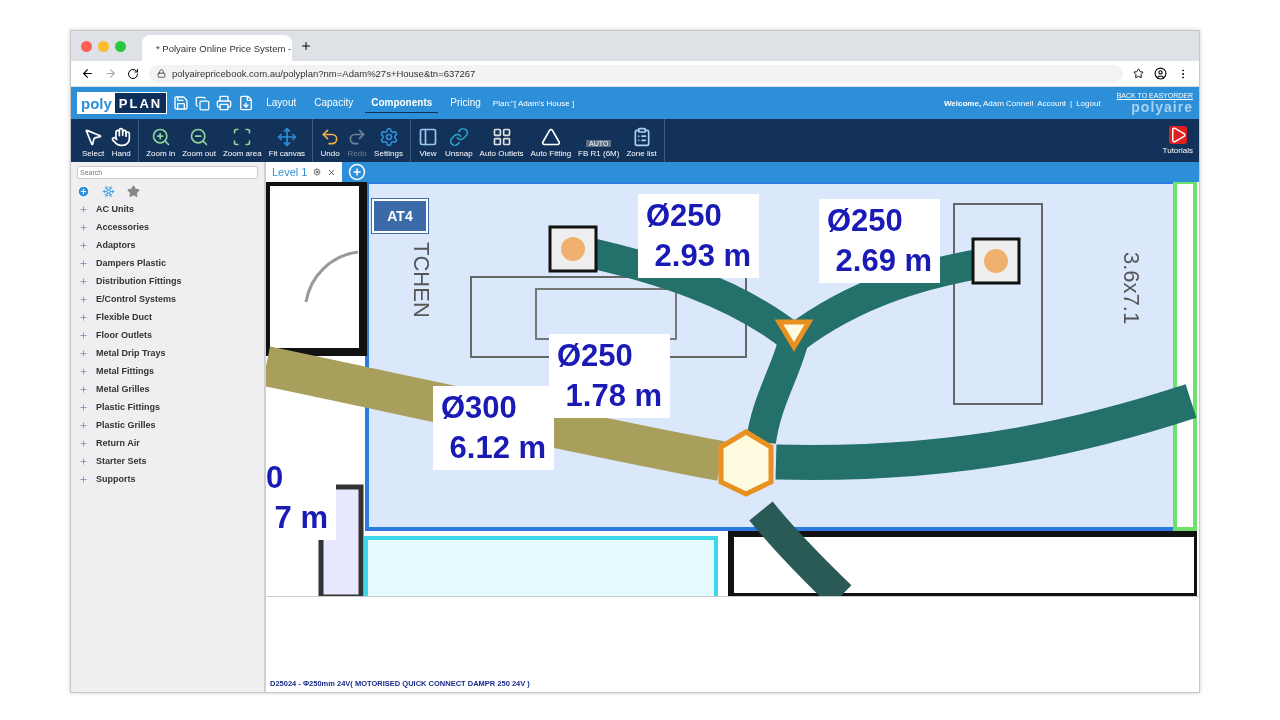  I want to click on category-label: Starter Sets, so click(121, 461).